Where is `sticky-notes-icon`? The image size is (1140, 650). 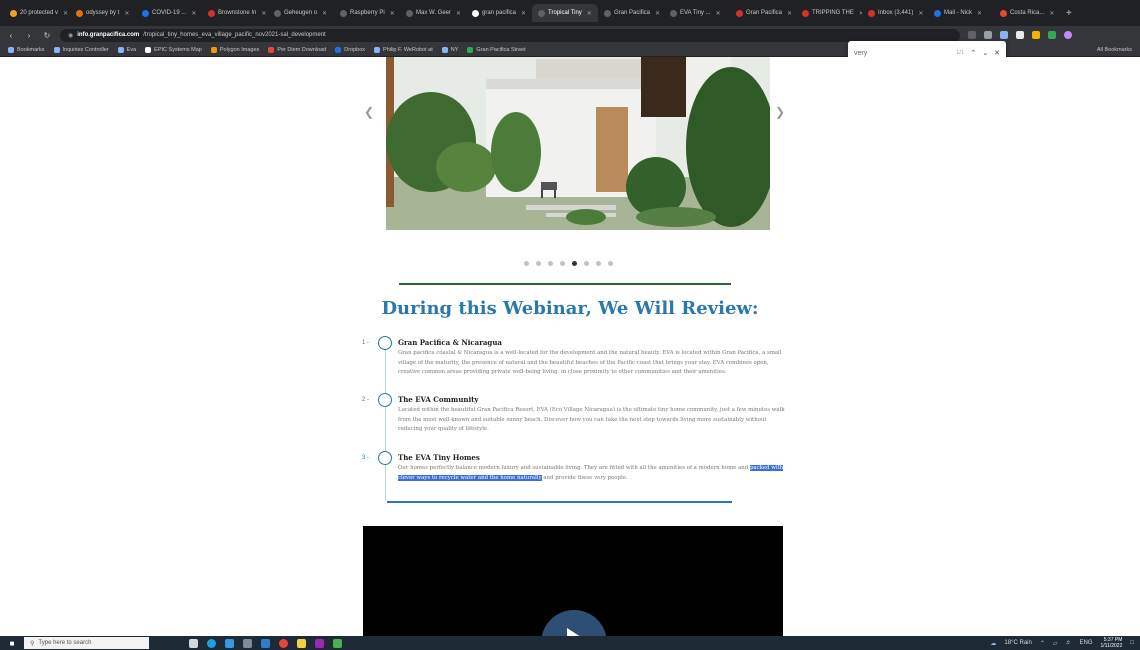
sticky-notes-icon is located at coordinates (301, 643).